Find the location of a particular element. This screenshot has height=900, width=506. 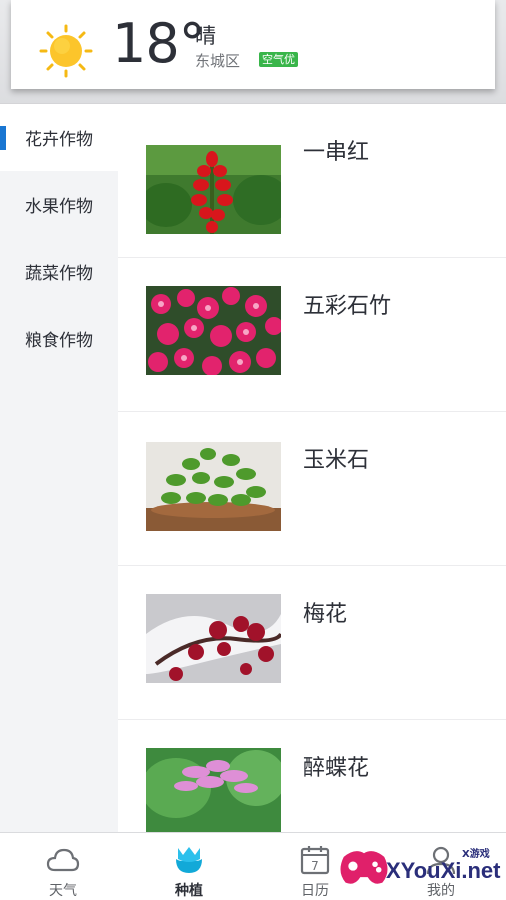

sidebar-item-label: 水果作物 is located at coordinates (59, 207).